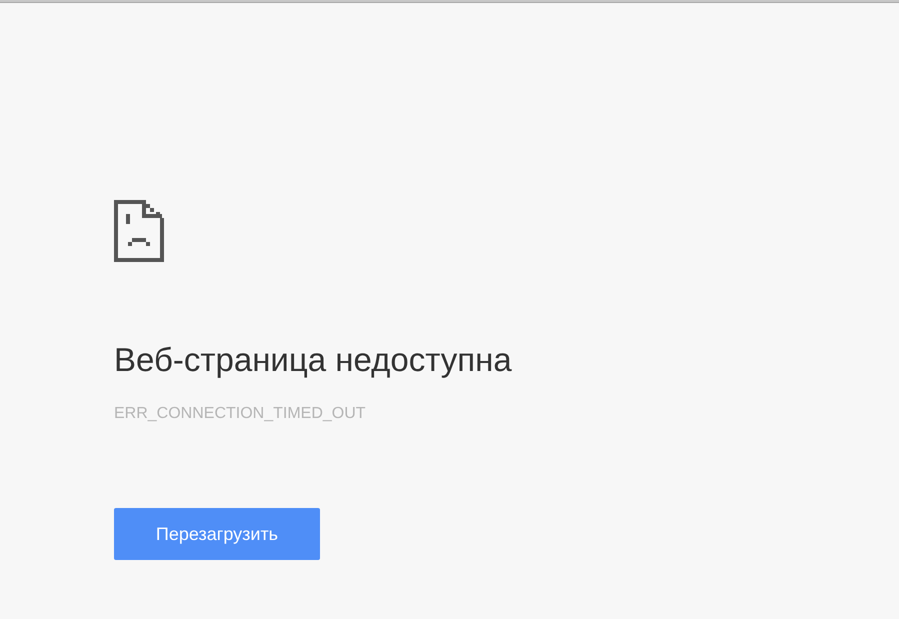 The image size is (899, 619). I want to click on error-heading: Веб-страница недоступна, so click(313, 360).